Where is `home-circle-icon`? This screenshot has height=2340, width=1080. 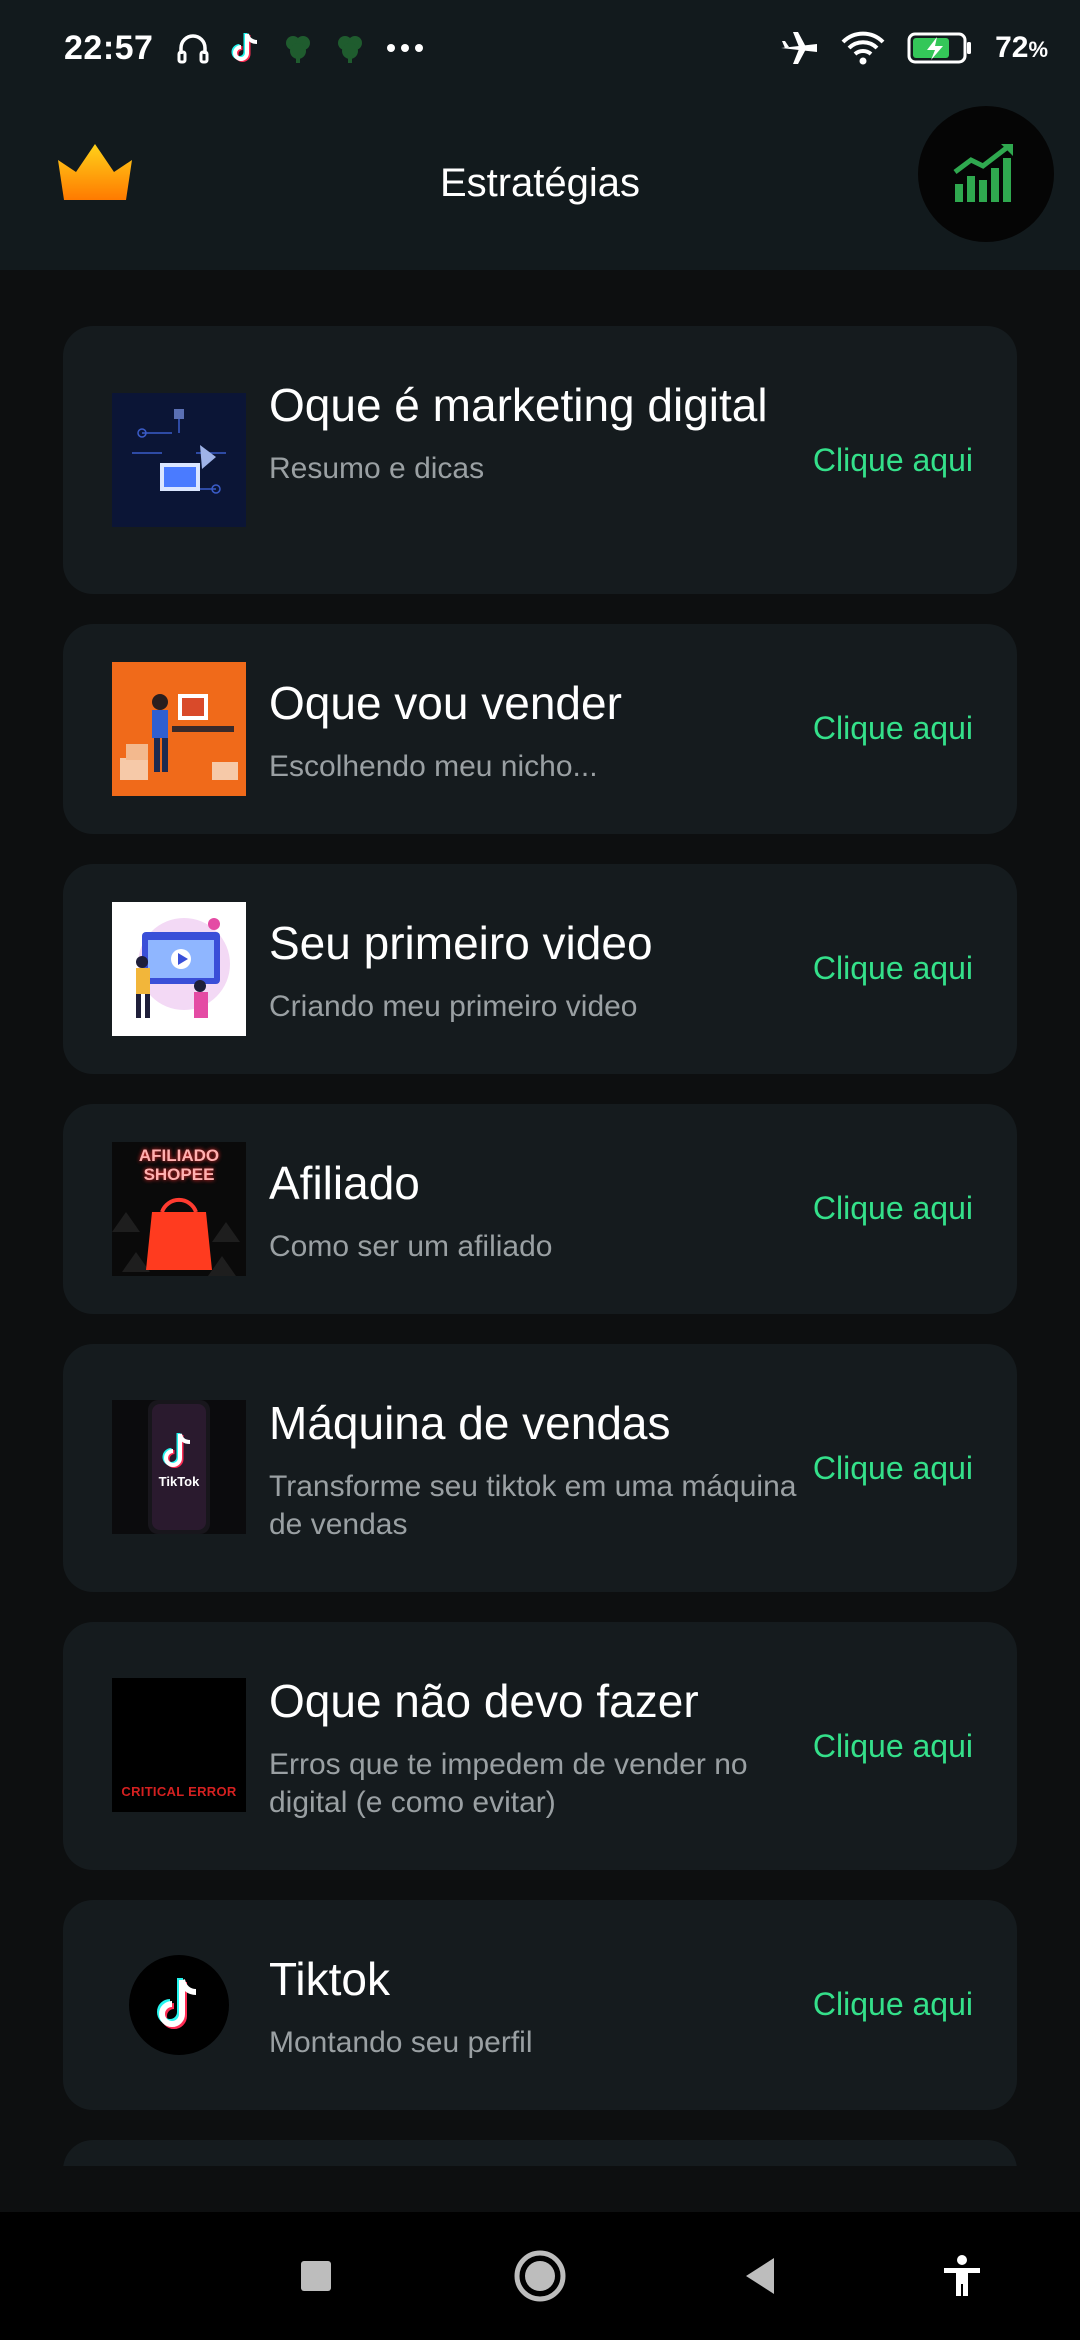
home-circle-icon is located at coordinates (540, 2276).